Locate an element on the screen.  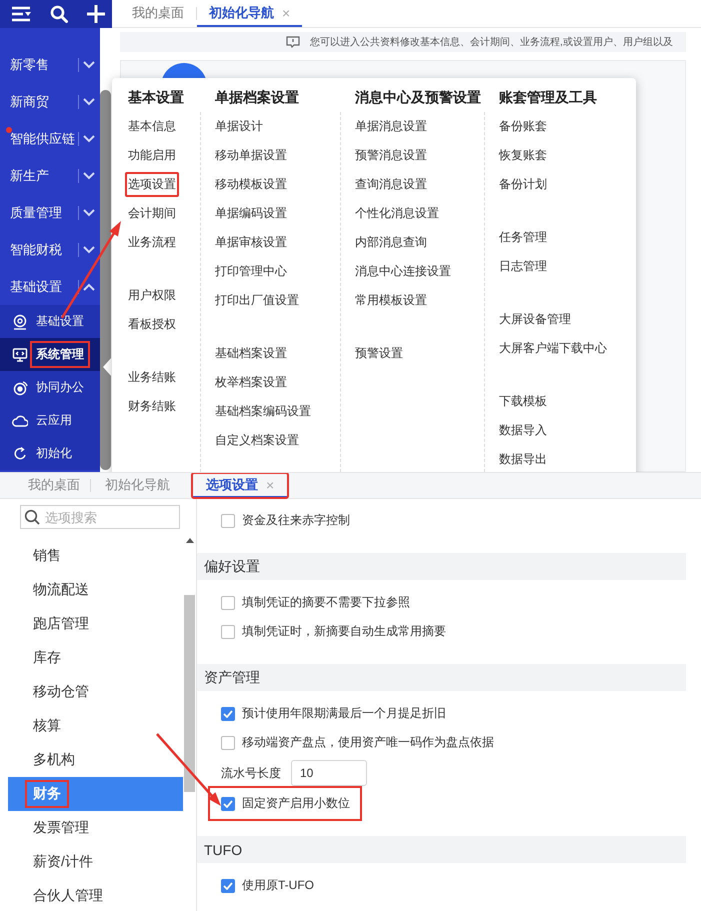
menu-heading: 账套管理及工具 is located at coordinates (548, 97).